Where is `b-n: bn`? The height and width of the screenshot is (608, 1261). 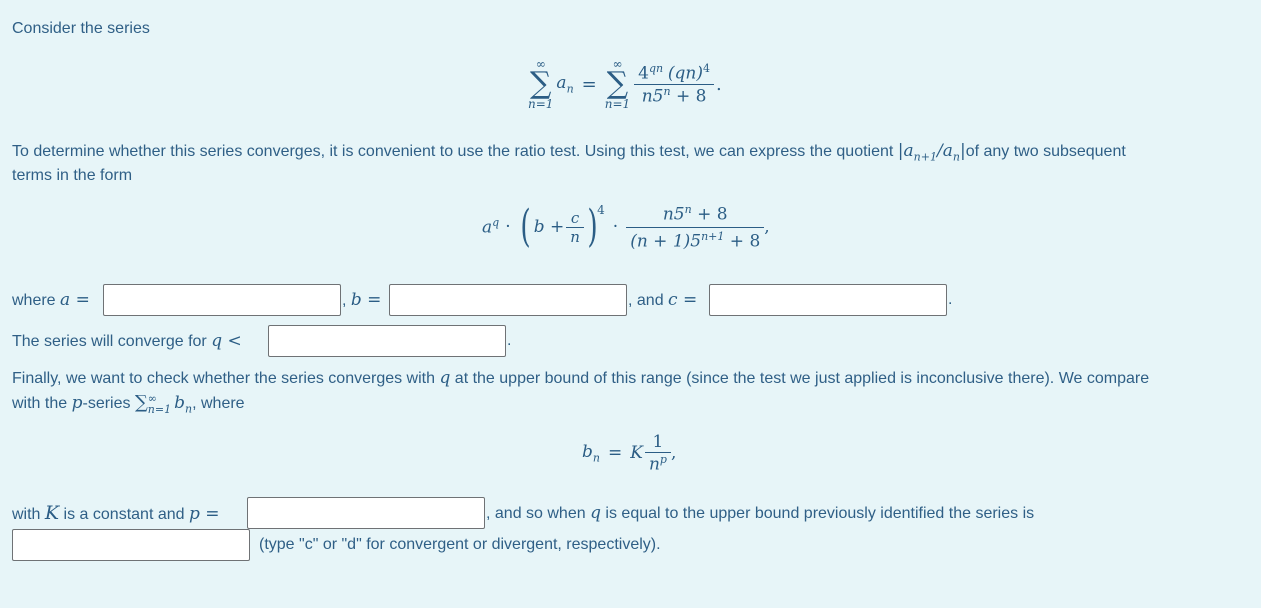 b-n: bn is located at coordinates (591, 453).